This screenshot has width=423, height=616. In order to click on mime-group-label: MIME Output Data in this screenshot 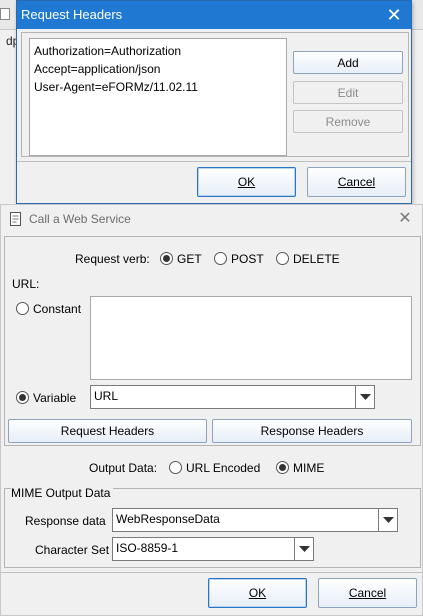, I will do `click(62, 493)`.